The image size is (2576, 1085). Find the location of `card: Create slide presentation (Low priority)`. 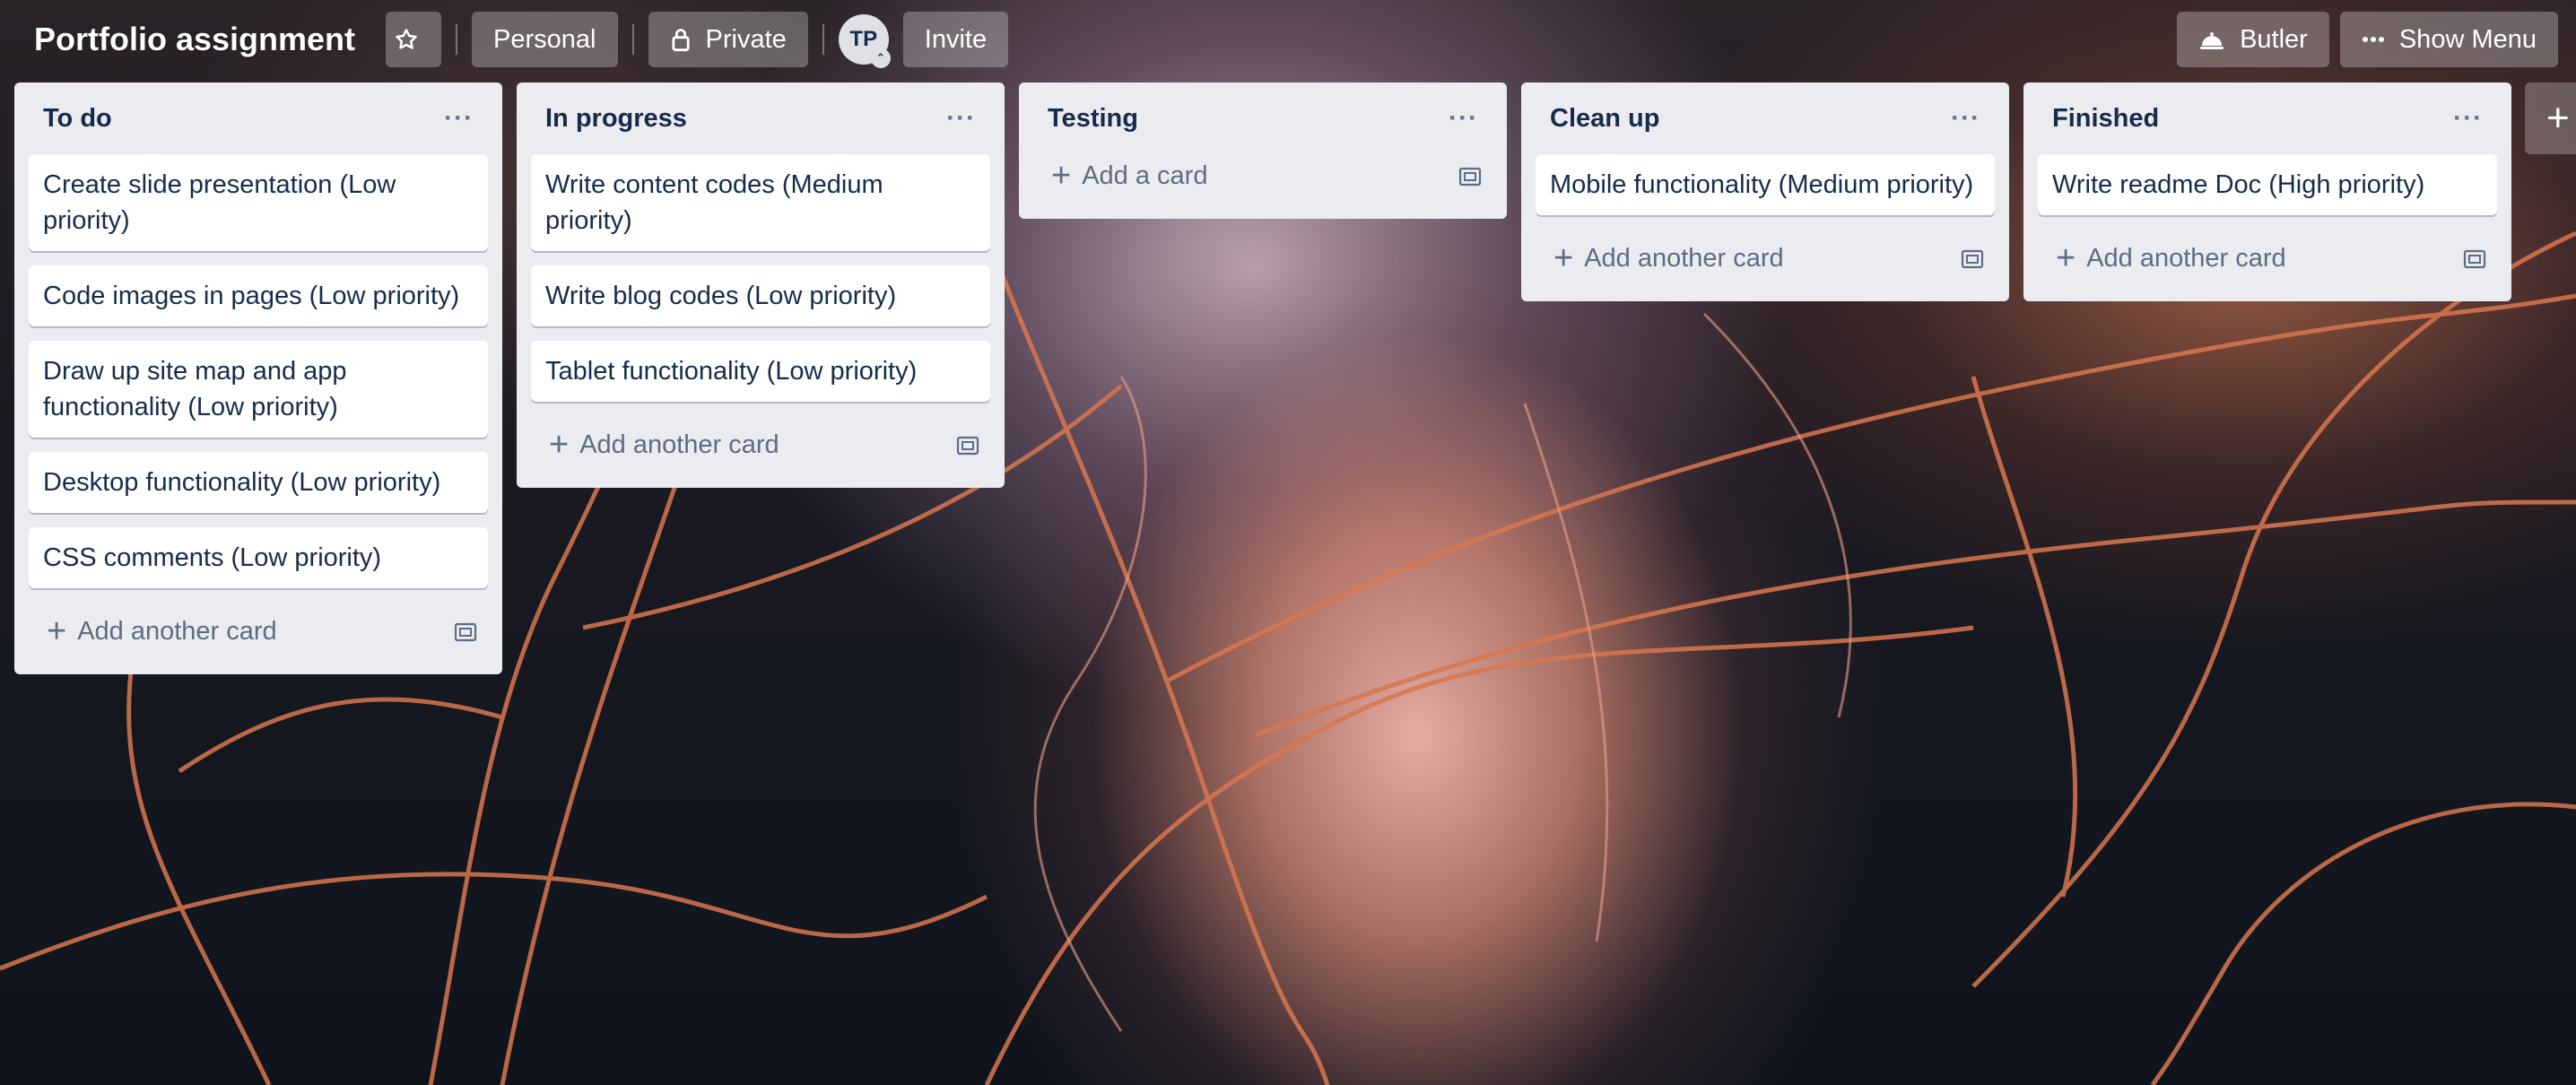

card: Create slide presentation (Low priority) is located at coordinates (258, 202).